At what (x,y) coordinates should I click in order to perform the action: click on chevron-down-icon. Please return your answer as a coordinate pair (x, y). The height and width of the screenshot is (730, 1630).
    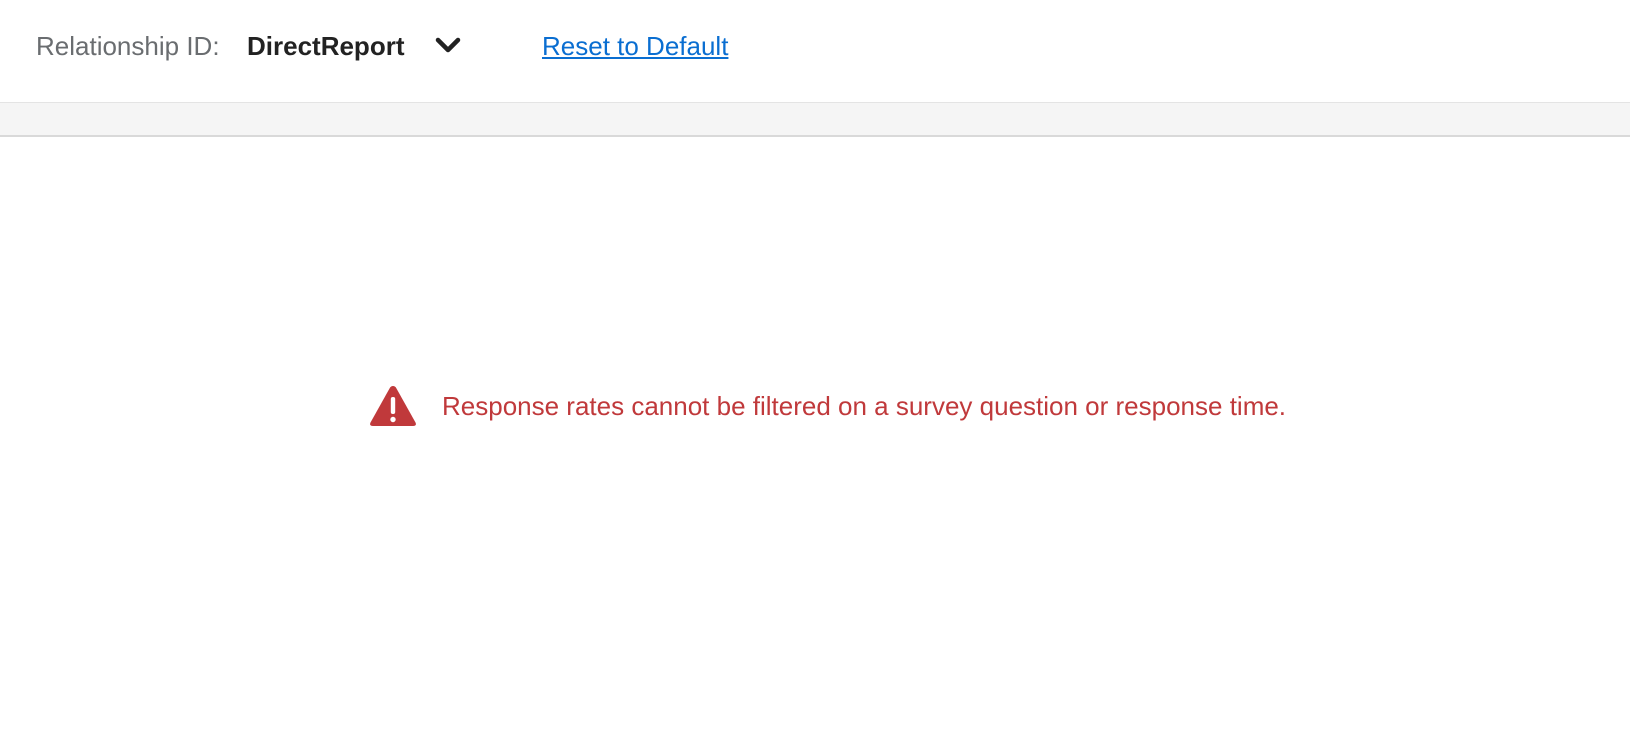
    Looking at the image, I should click on (448, 46).